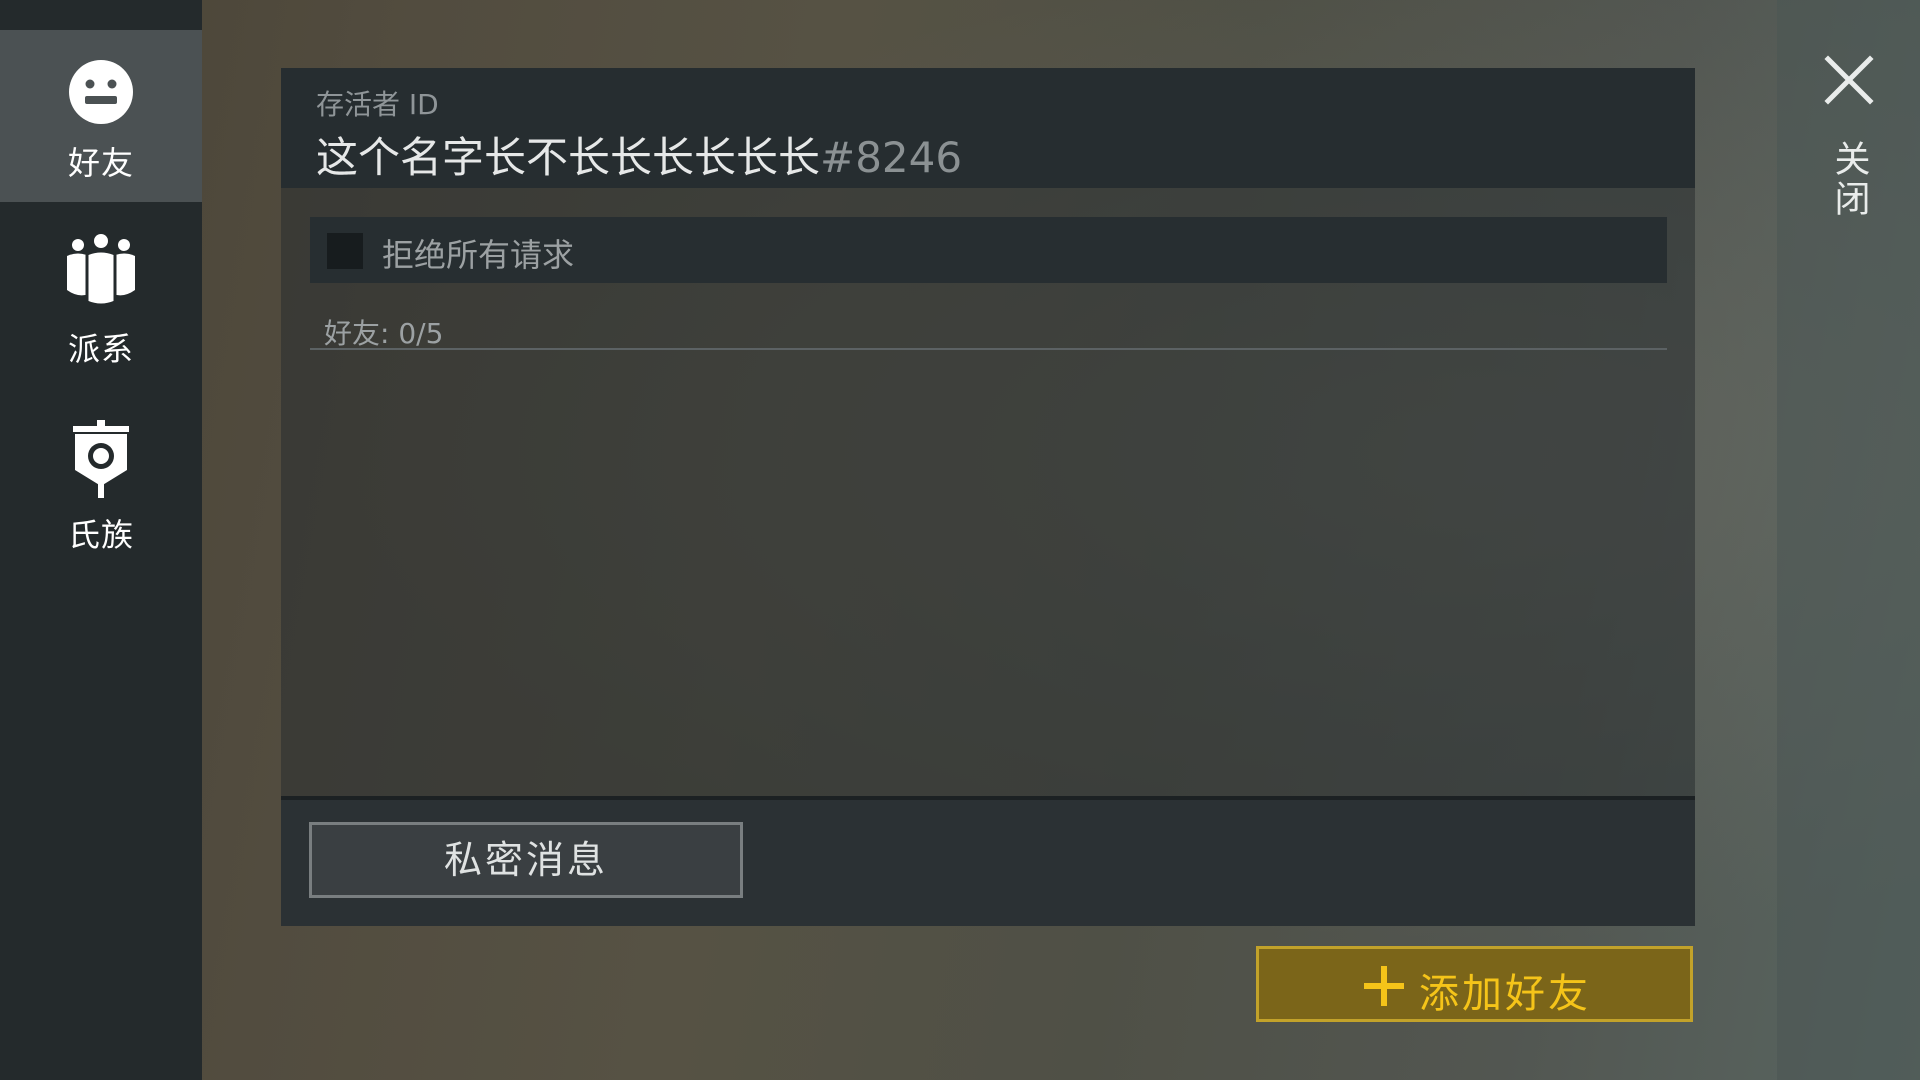 The width and height of the screenshot is (1920, 1080). I want to click on close-button: 关闭, so click(1848, 140).